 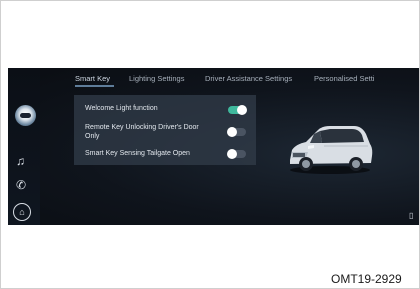 What do you see at coordinates (25, 115) in the screenshot?
I see `voice-assistant-icon` at bounding box center [25, 115].